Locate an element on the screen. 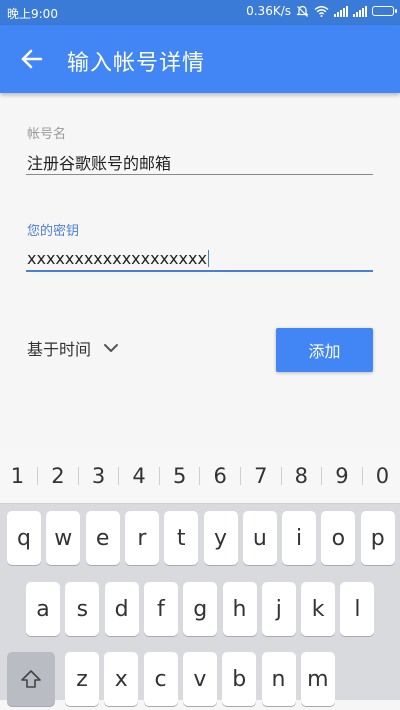 Image resolution: width=400 pixels, height=710 pixels. key-e: e is located at coordinates (102, 538).